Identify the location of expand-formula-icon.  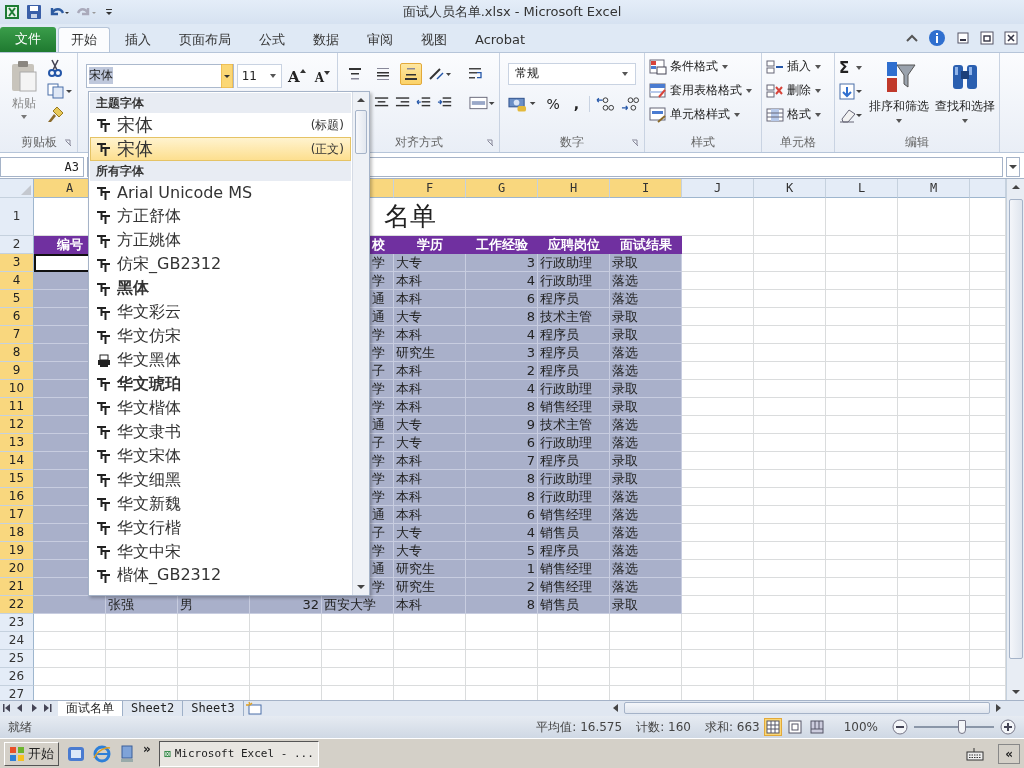
(1013, 166).